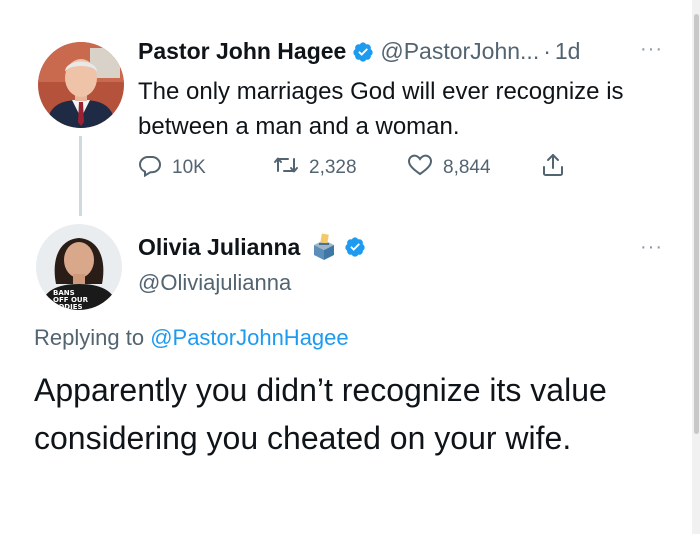 The height and width of the screenshot is (534, 700). I want to click on tweet-header: Olivia Julianna, so click(255, 247).